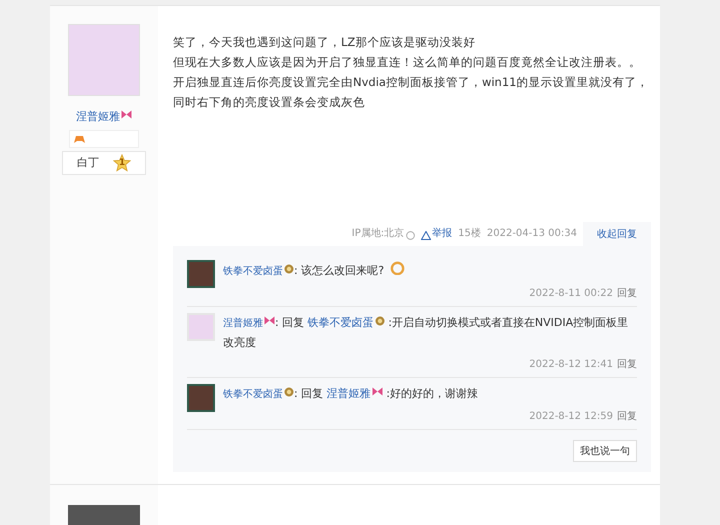  Describe the element at coordinates (426, 235) in the screenshot. I see `warning-icon` at that location.